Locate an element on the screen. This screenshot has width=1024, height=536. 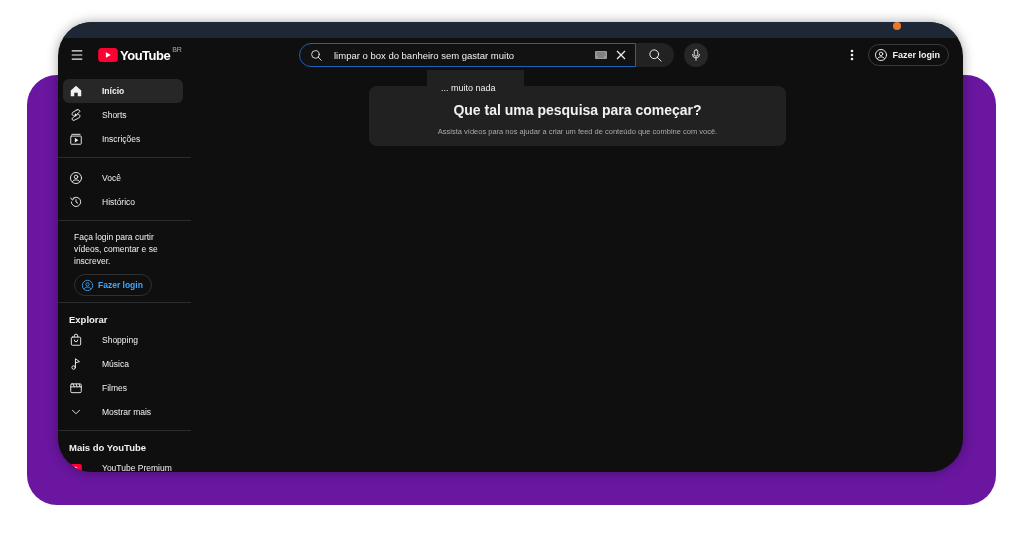
card-title: Que tal uma pesquisa para começar? is located at coordinates (577, 110).